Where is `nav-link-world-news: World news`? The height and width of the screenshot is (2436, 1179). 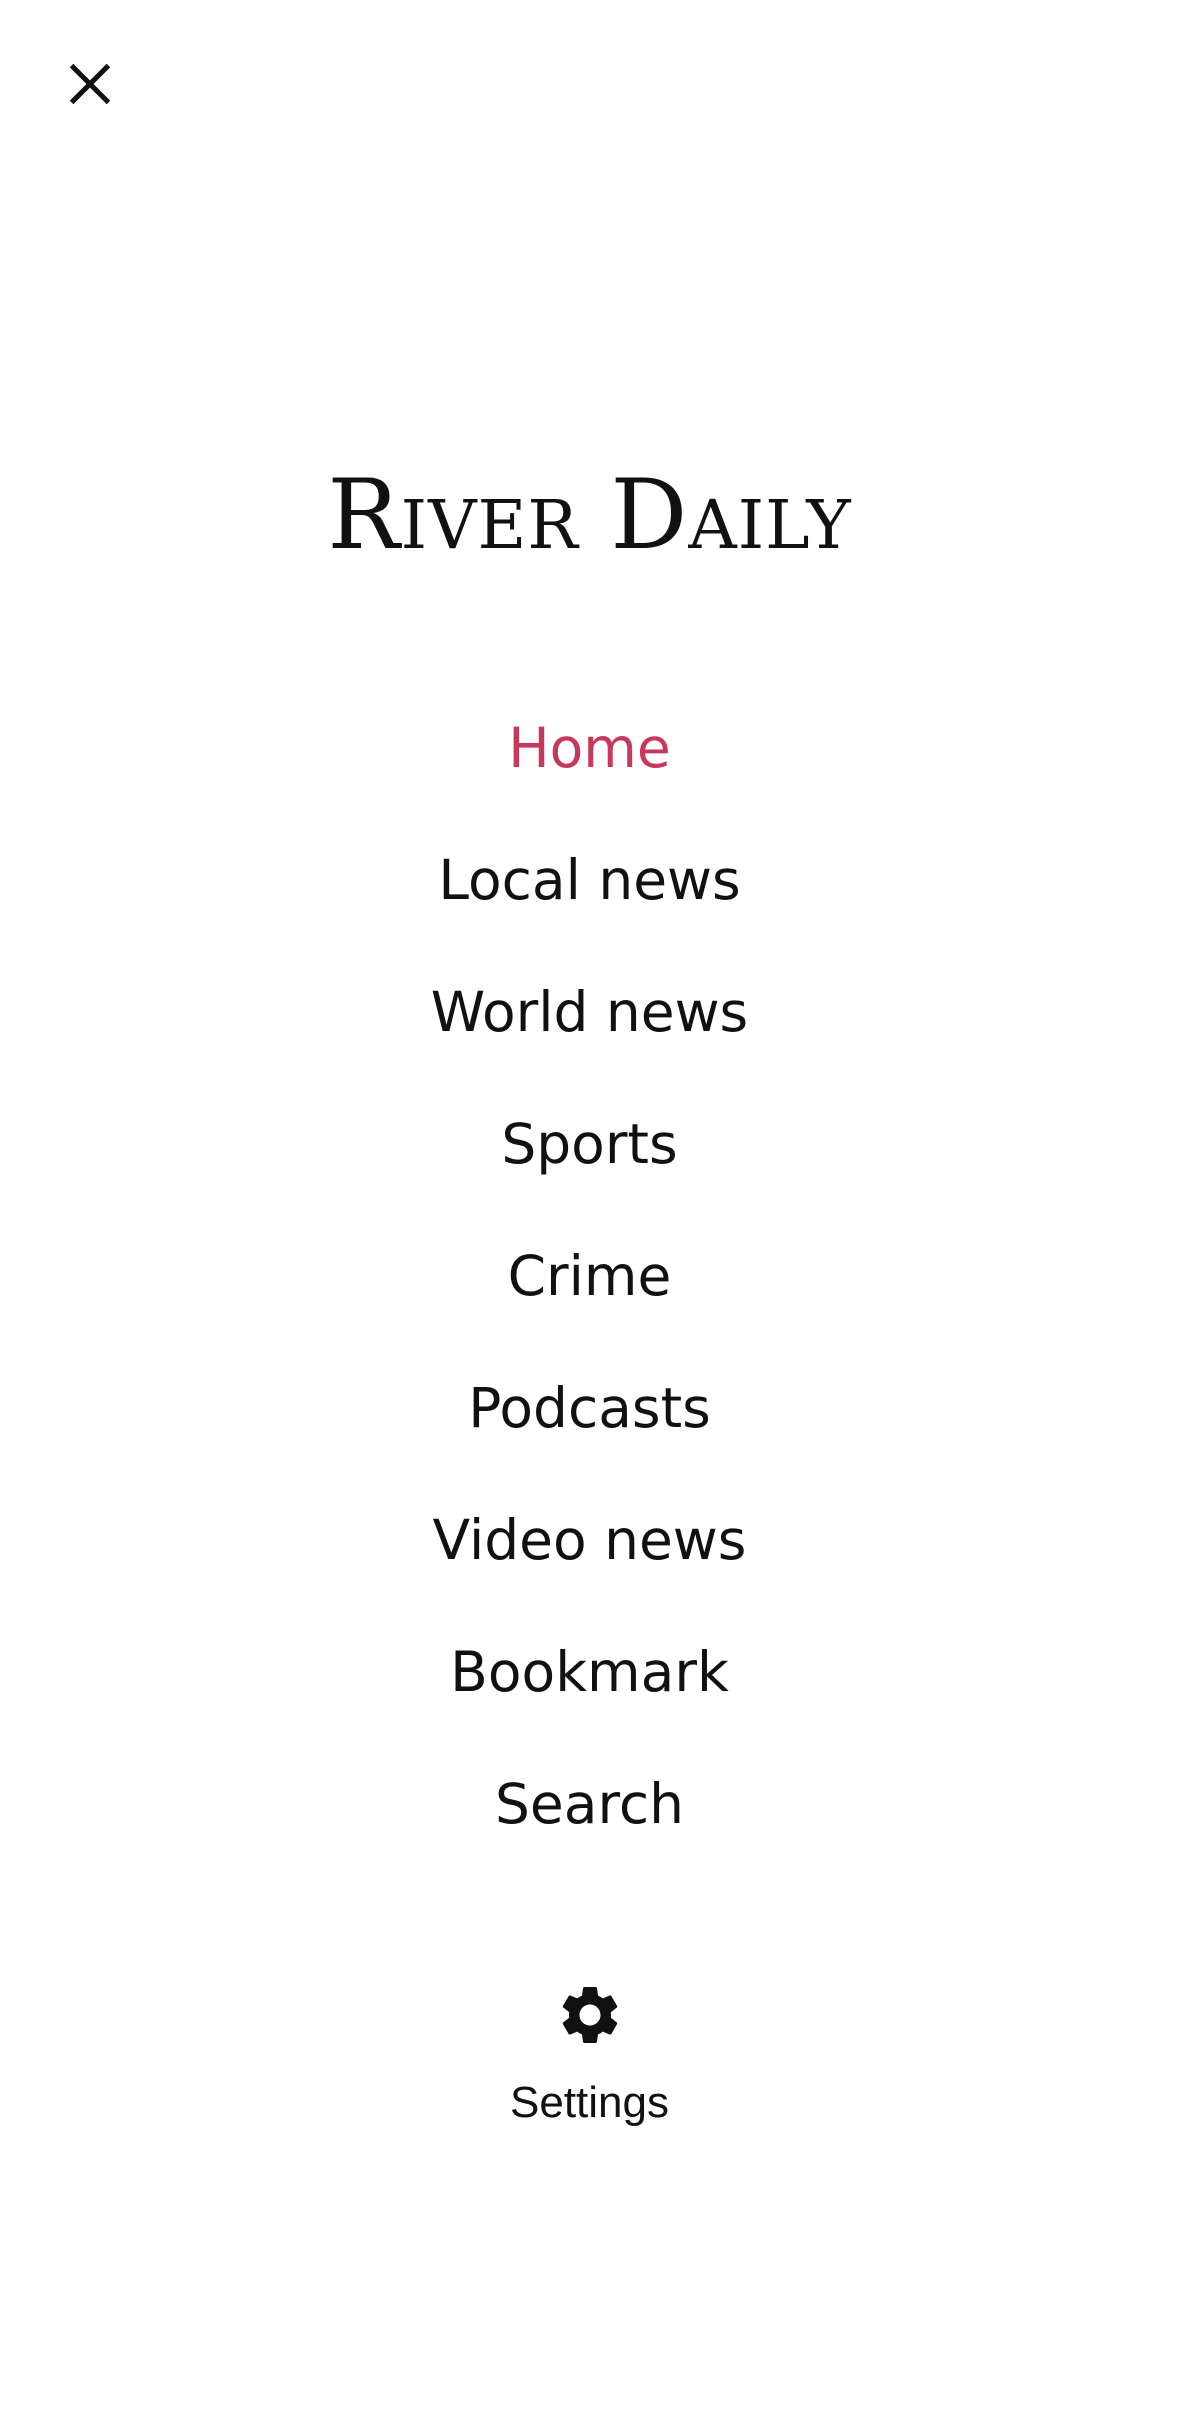
nav-link-world-news: World news is located at coordinates (589, 1012).